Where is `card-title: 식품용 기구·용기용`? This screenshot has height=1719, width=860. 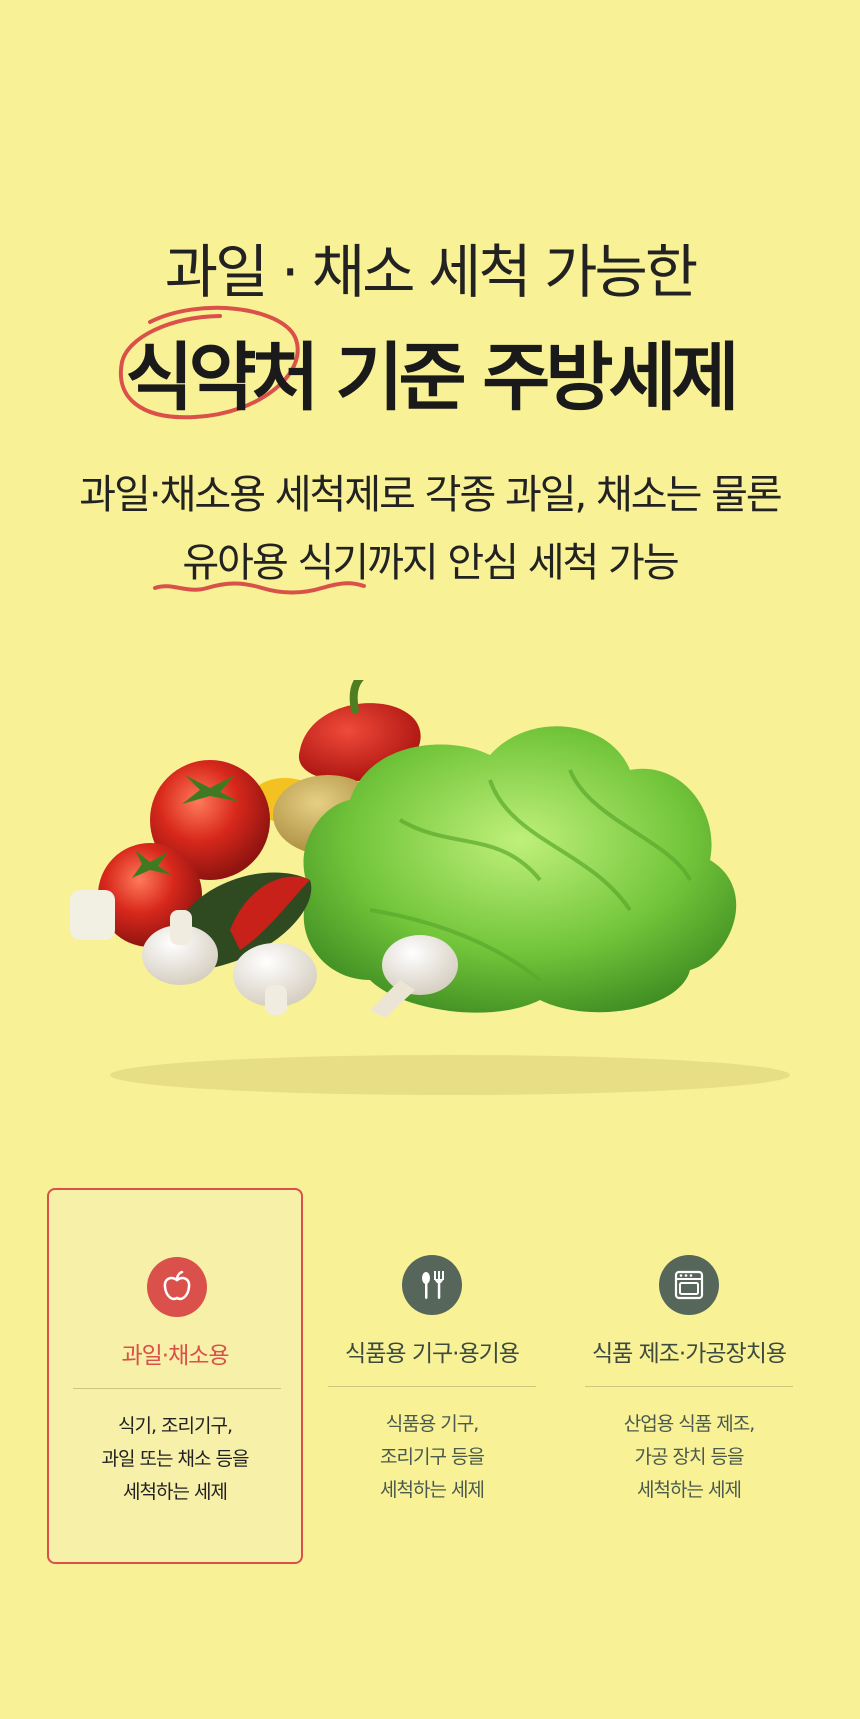
card-title: 식품용 기구·용기용 is located at coordinates (432, 1354).